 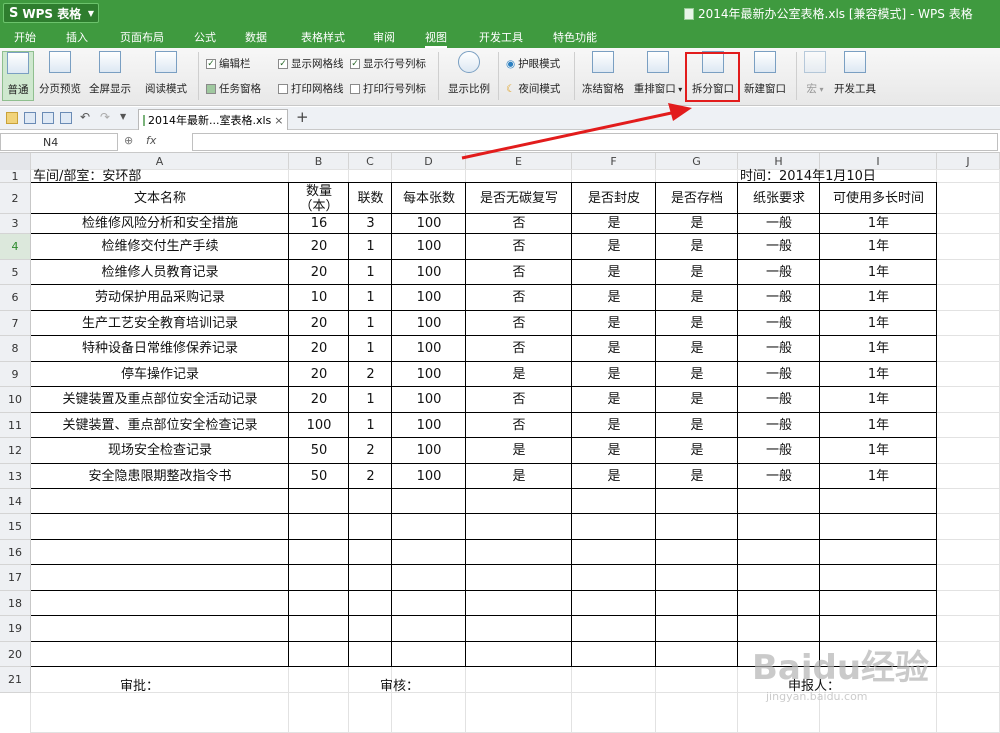 I want to click on name-box: N4, so click(x=59, y=142).